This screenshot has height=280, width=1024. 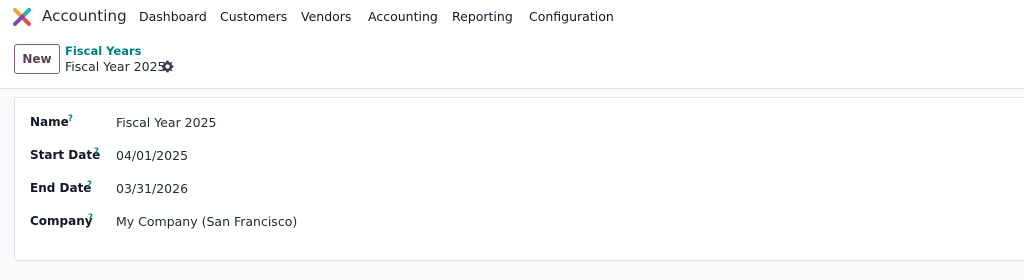 What do you see at coordinates (403, 16) in the screenshot?
I see `menu-item-accounting: Accounting` at bounding box center [403, 16].